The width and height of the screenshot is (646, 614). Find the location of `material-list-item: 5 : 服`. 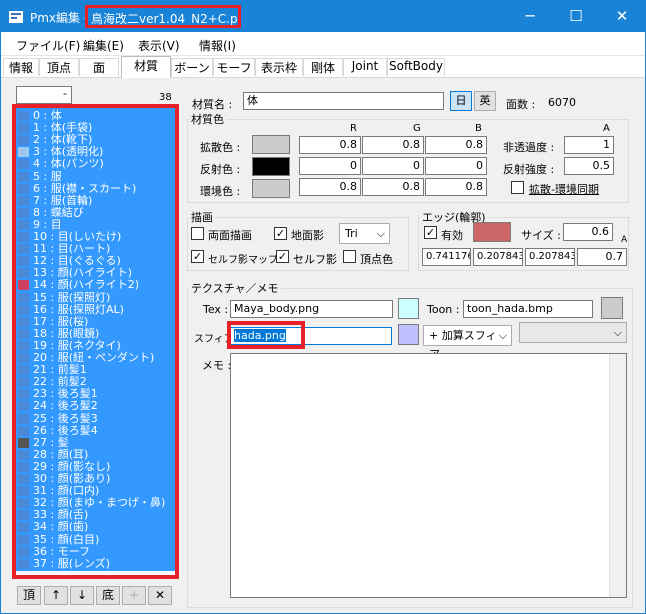

material-list-item: 5 : 服 is located at coordinates (95, 176).